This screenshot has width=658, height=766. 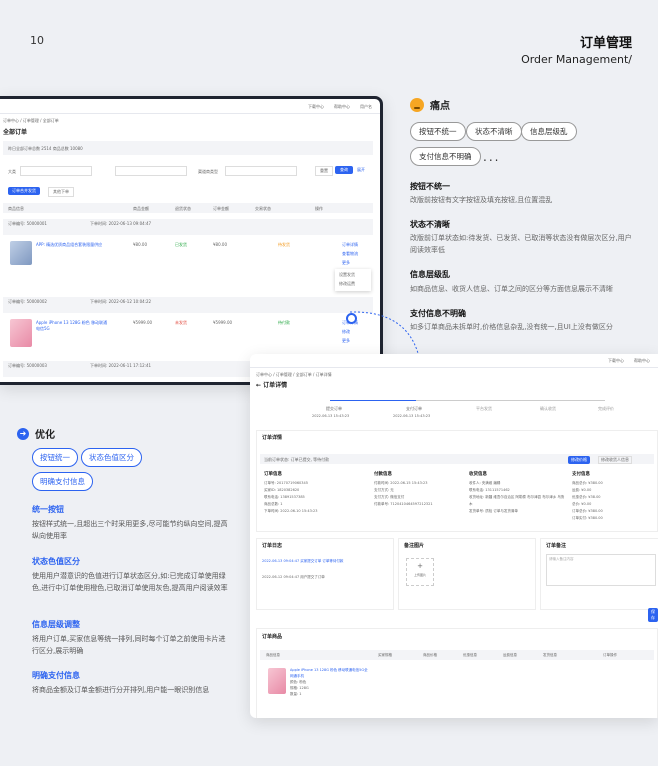 What do you see at coordinates (438, 131) in the screenshot?
I see `pain-tag-buttons: 按钮不统一` at bounding box center [438, 131].